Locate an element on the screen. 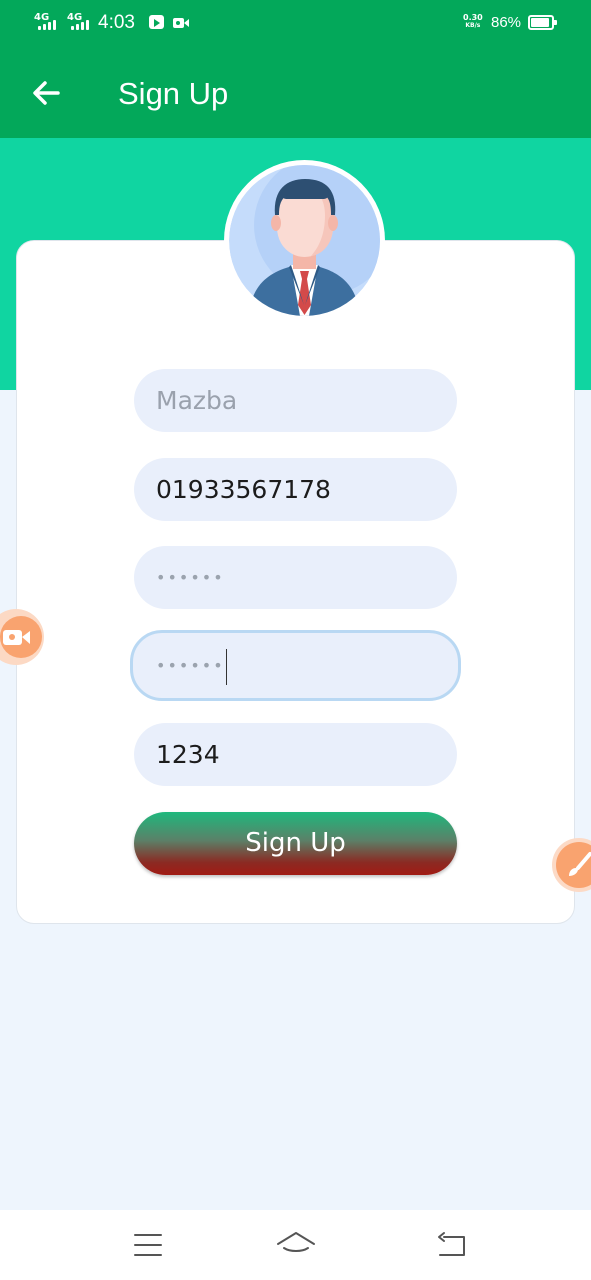 The image size is (591, 1280). hamburger-icon is located at coordinates (148, 1245).